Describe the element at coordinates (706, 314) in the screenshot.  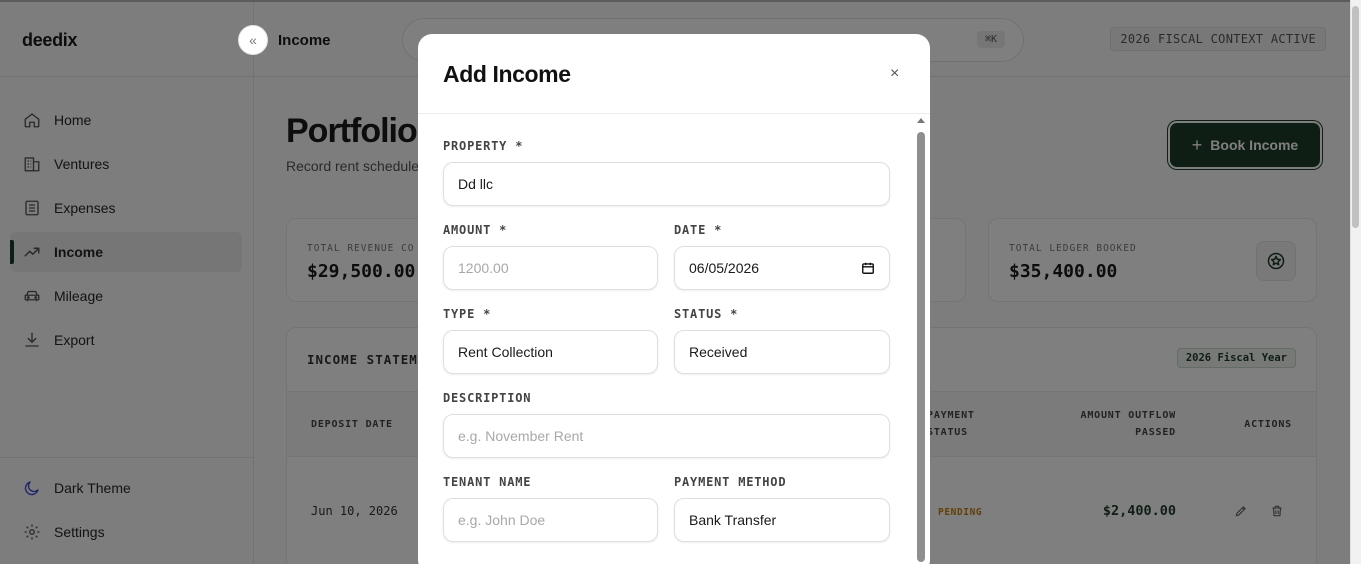
I see `status-label: STATUS *` at that location.